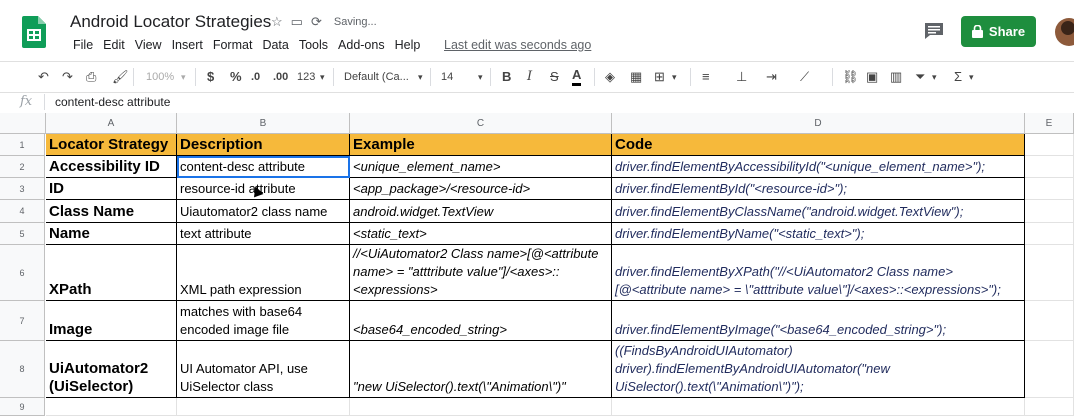 This screenshot has width=1074, height=416. Describe the element at coordinates (361, 45) in the screenshot. I see `menu-addons: Add-ons` at that location.